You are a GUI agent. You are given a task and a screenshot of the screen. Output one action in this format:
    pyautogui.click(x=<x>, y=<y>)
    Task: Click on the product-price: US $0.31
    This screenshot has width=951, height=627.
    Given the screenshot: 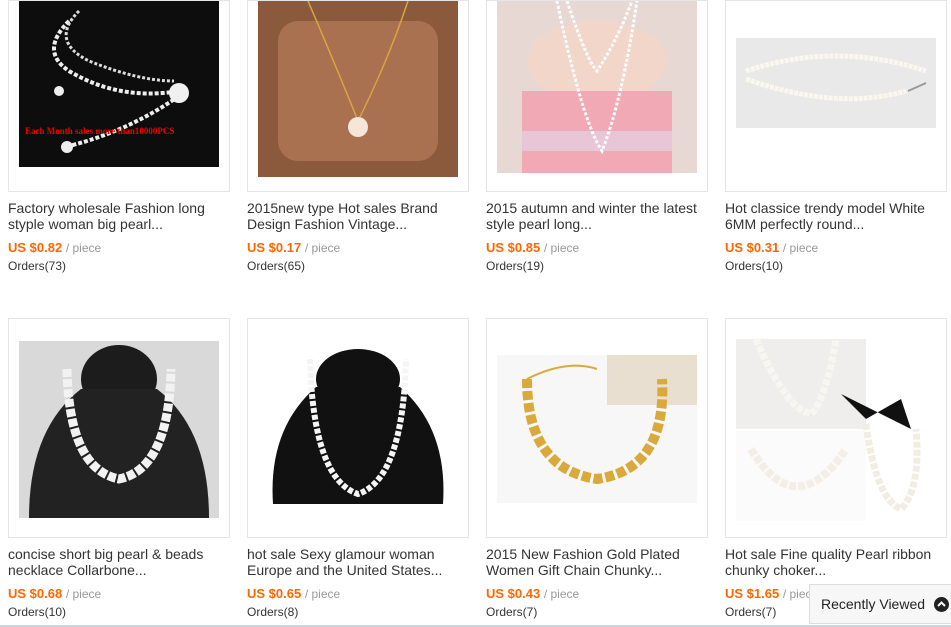 What is the action you would take?
    pyautogui.click(x=752, y=247)
    